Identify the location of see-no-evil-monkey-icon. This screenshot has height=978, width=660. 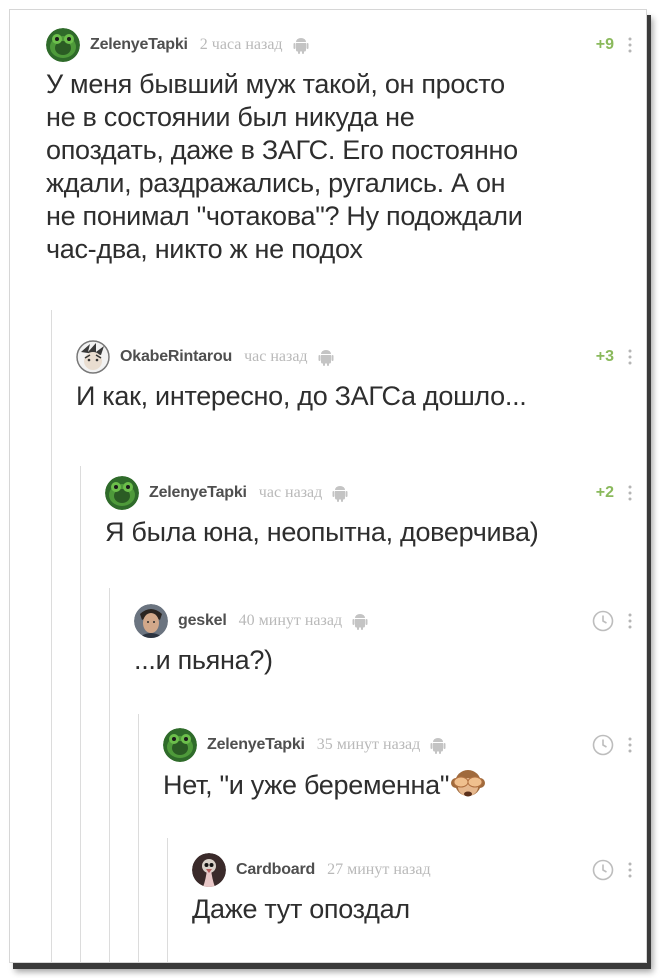
(468, 783).